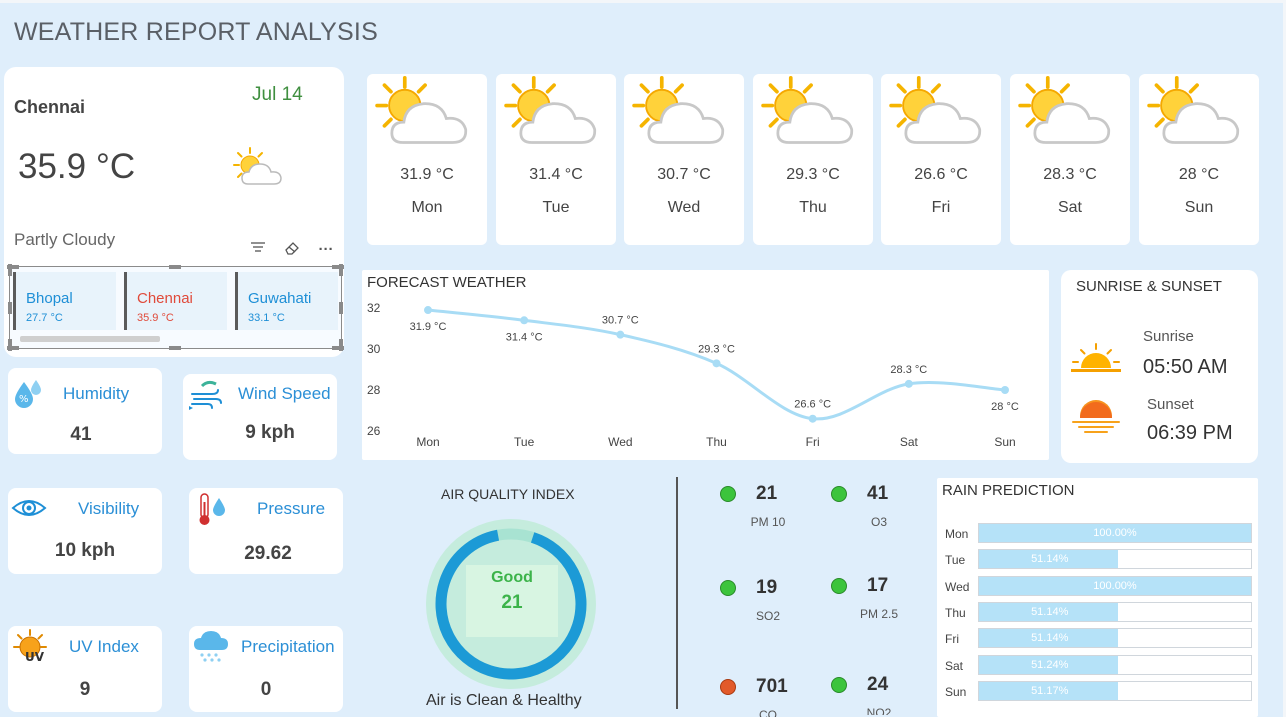 This screenshot has width=1286, height=717. What do you see at coordinates (556, 207) in the screenshot?
I see `forecast-day: Tue` at bounding box center [556, 207].